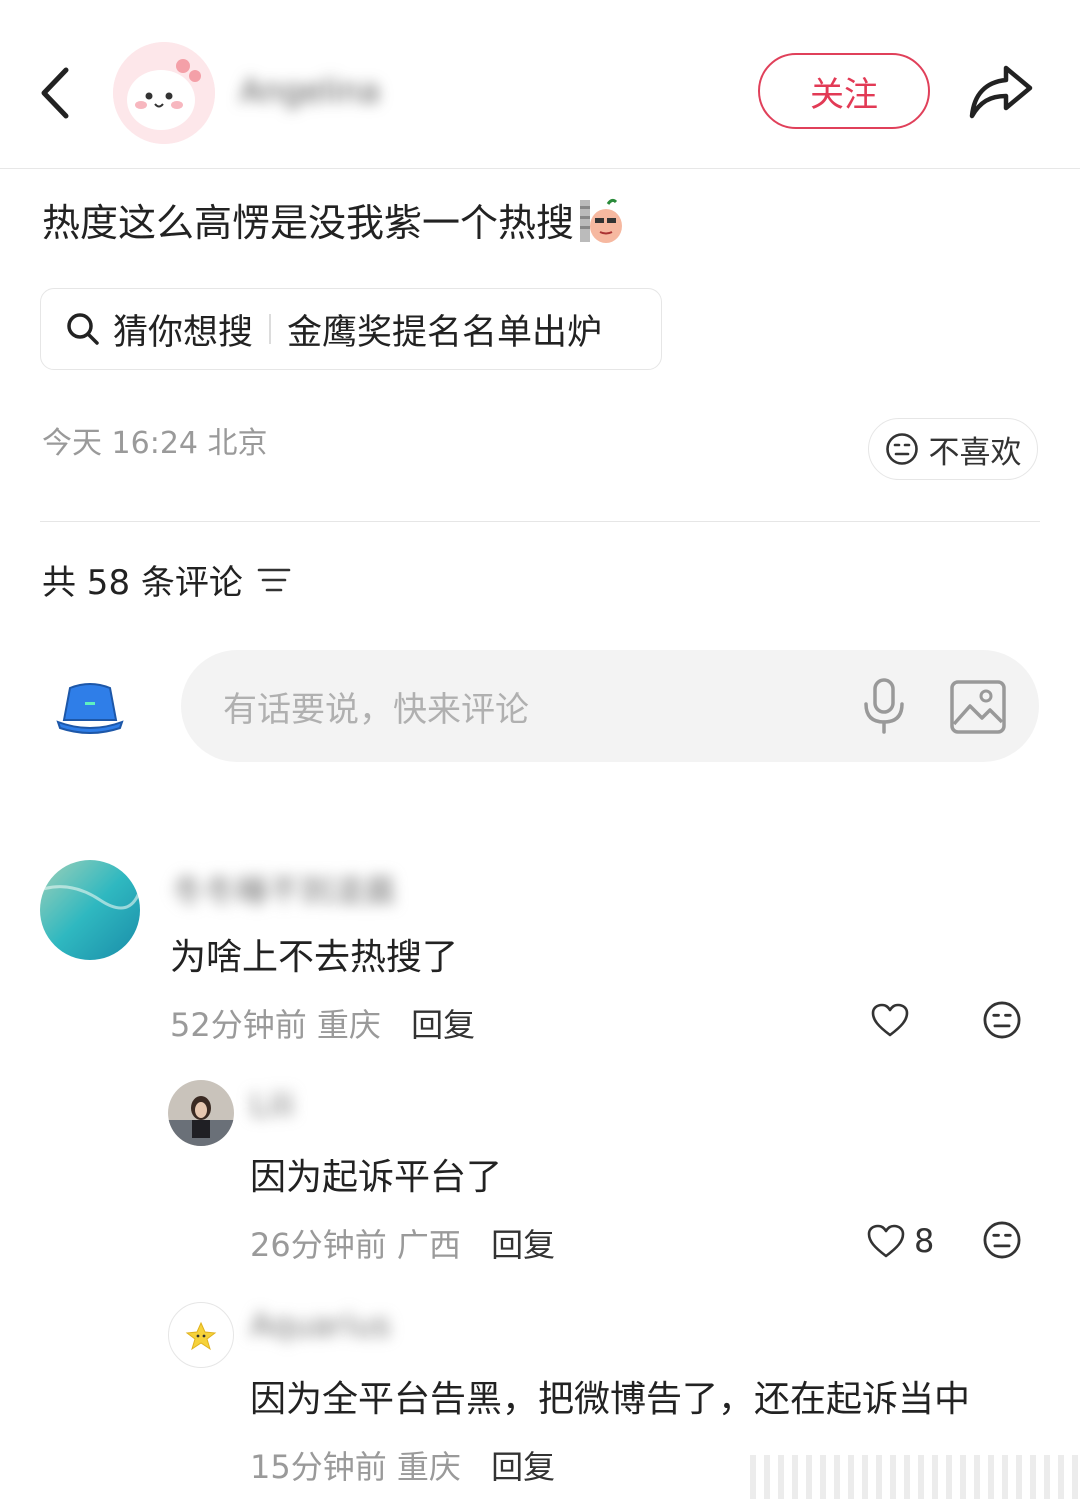 Image resolution: width=1080 pixels, height=1499 pixels. I want to click on like-button, so click(894, 1020).